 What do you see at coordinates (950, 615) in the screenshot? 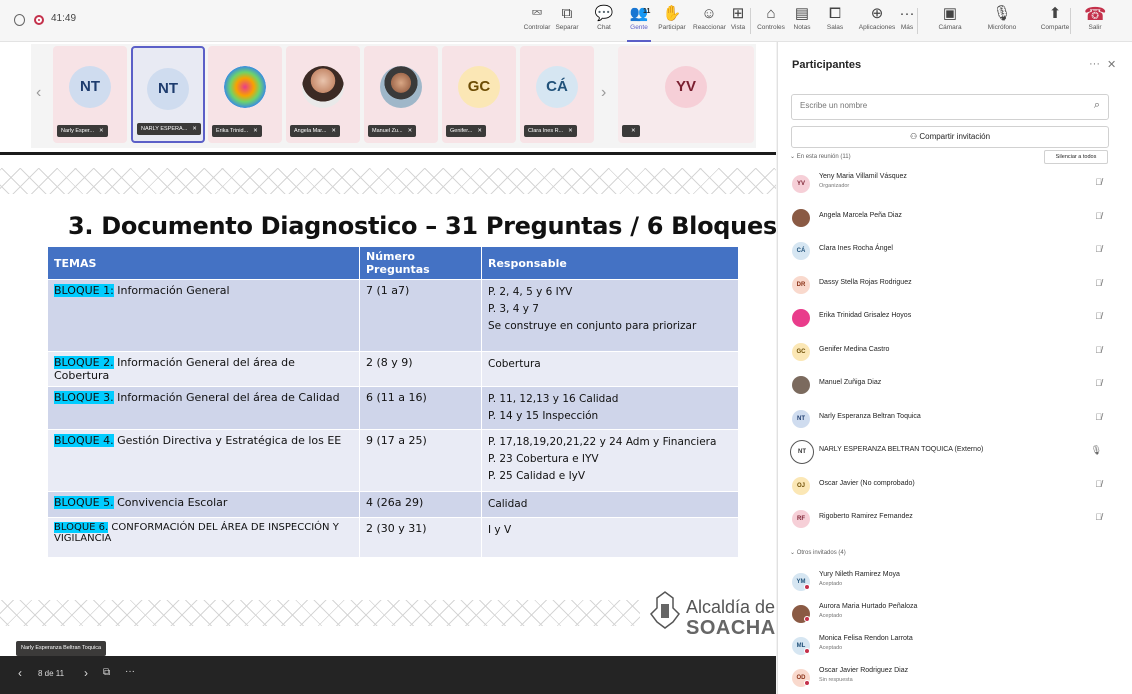
I see `participant-row: Aurora Maria Hurtado Peñaloza Aceptado` at bounding box center [950, 615].